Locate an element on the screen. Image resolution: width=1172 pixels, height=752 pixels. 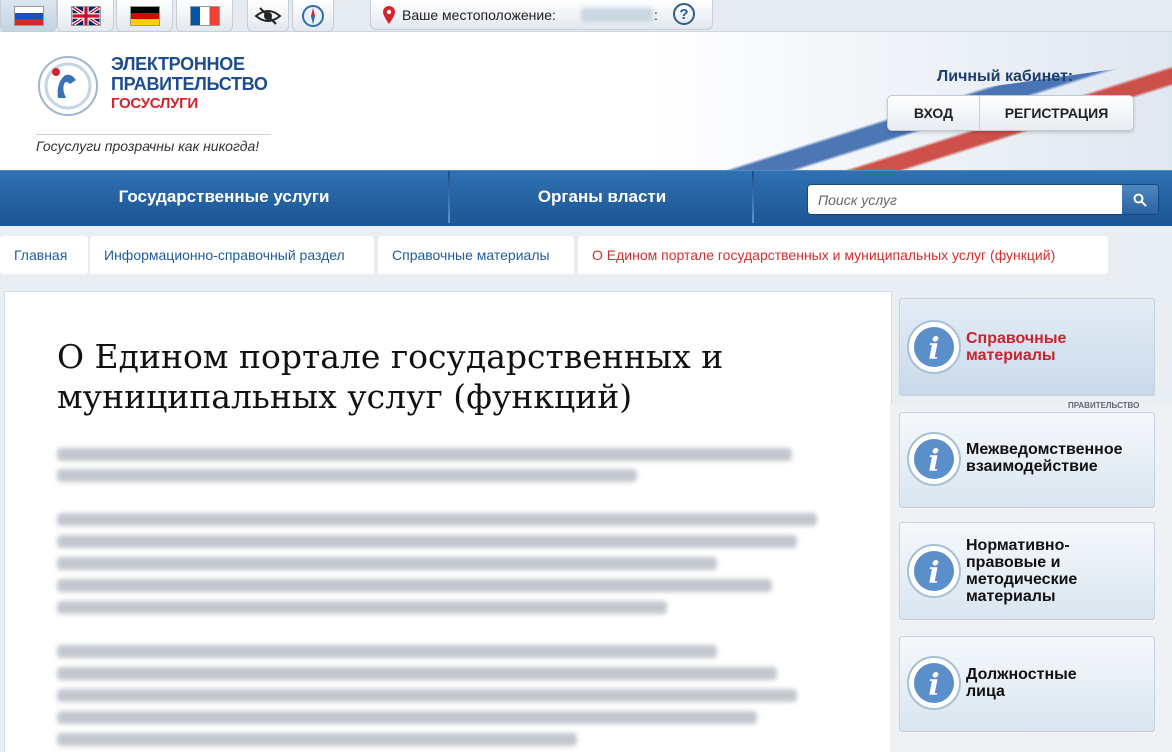
logo-text-line1: ЭЛЕКТРОННОЕ is located at coordinates (178, 64).